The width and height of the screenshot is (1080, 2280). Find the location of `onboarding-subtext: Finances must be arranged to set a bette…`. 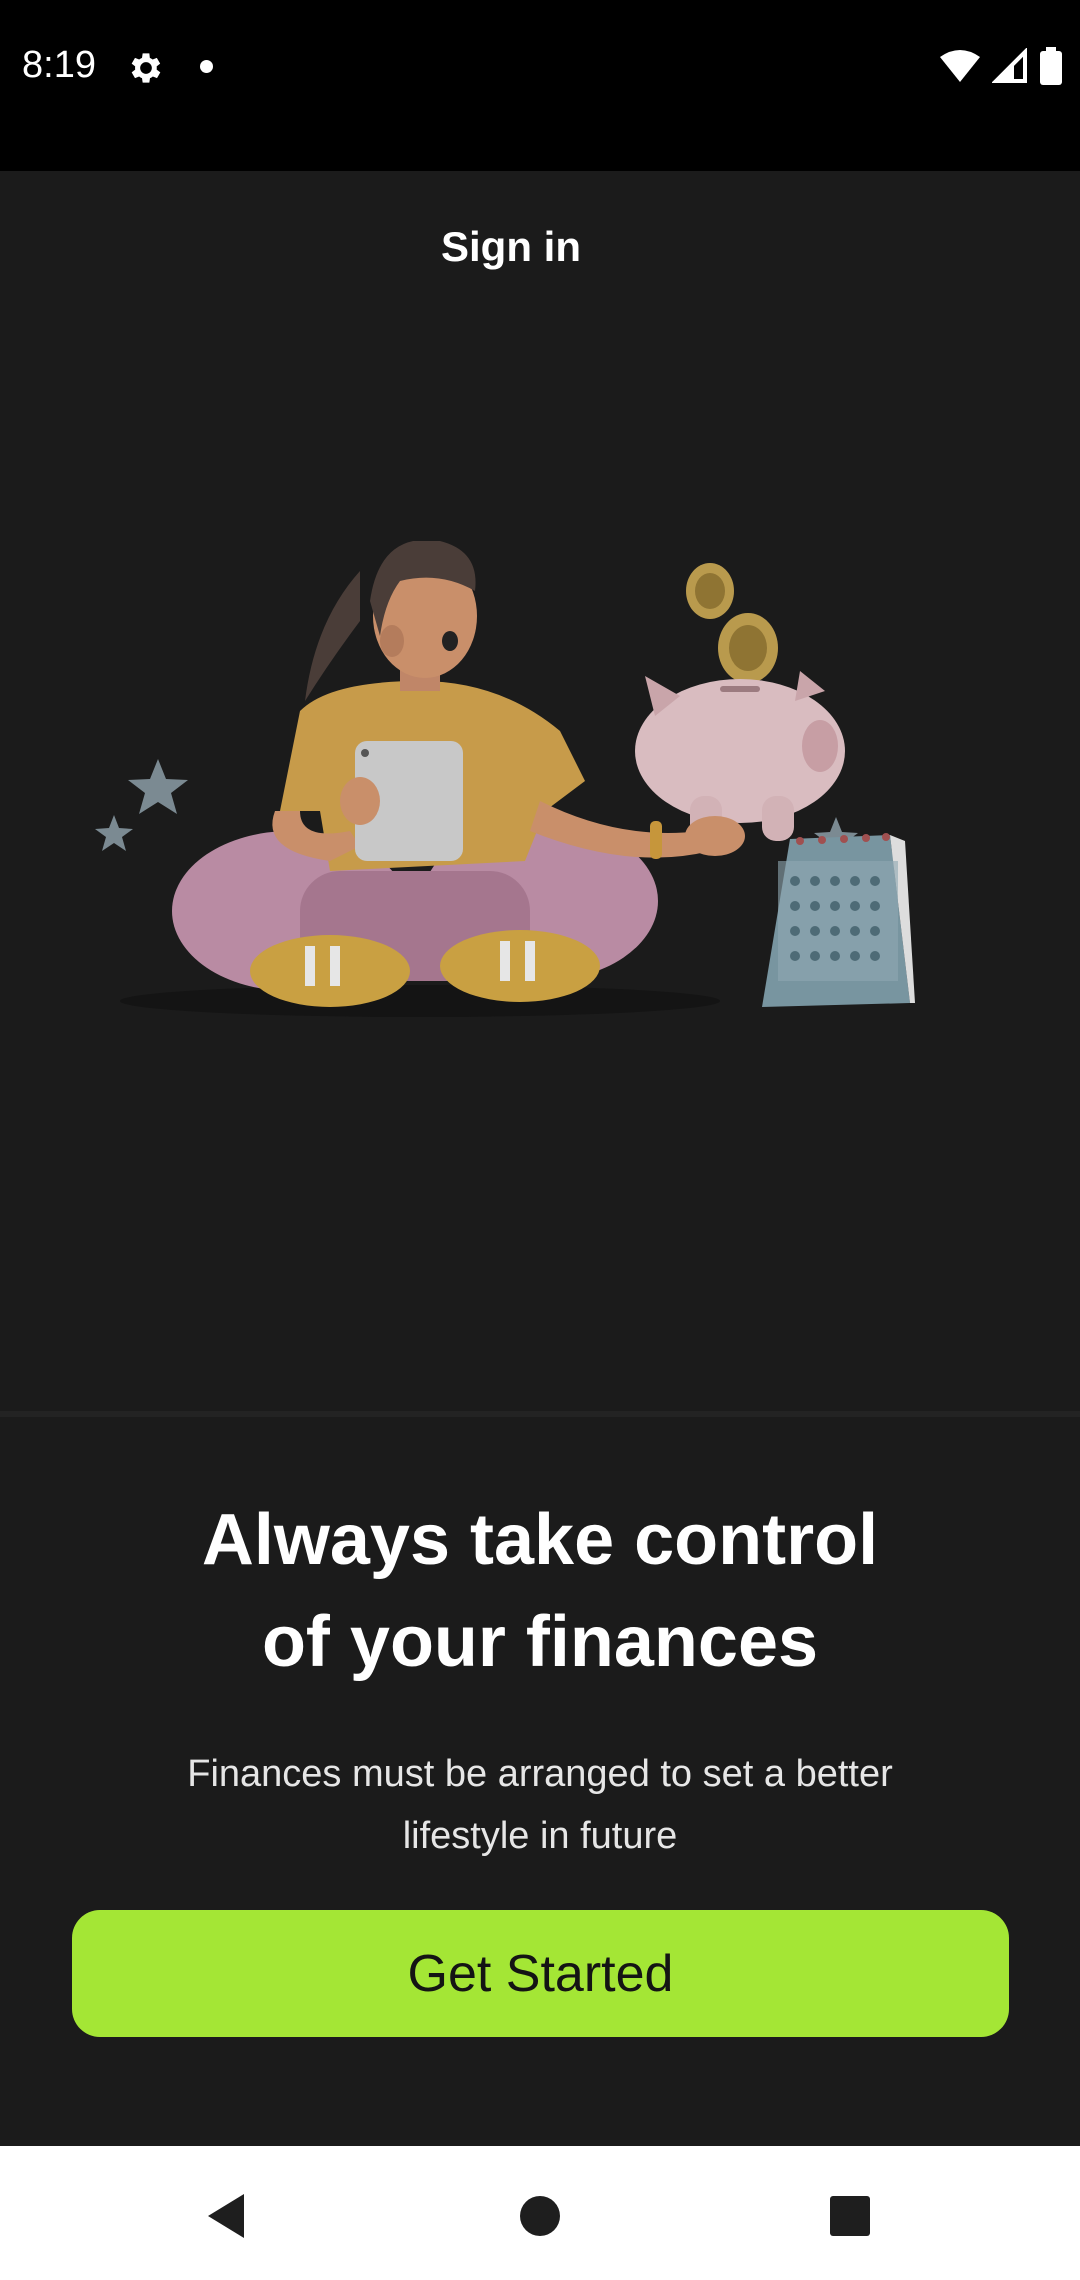

onboarding-subtext: Finances must be arranged to set a bette… is located at coordinates (540, 1805).